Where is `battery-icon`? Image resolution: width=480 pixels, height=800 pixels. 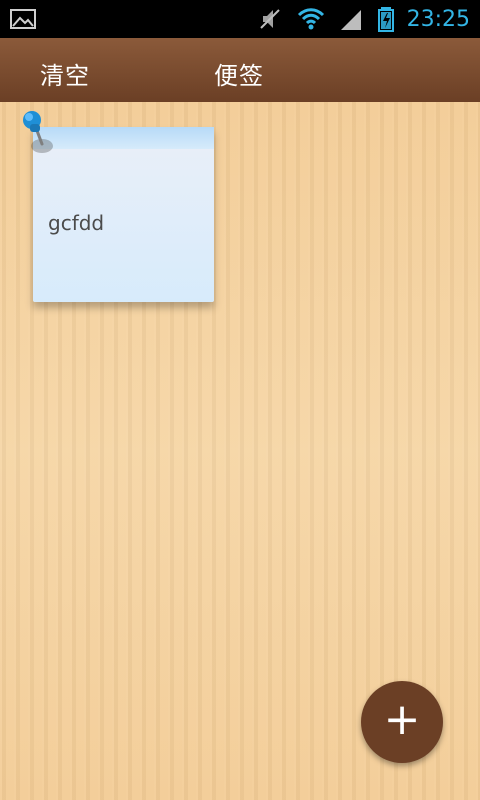
battery-icon is located at coordinates (385, 19).